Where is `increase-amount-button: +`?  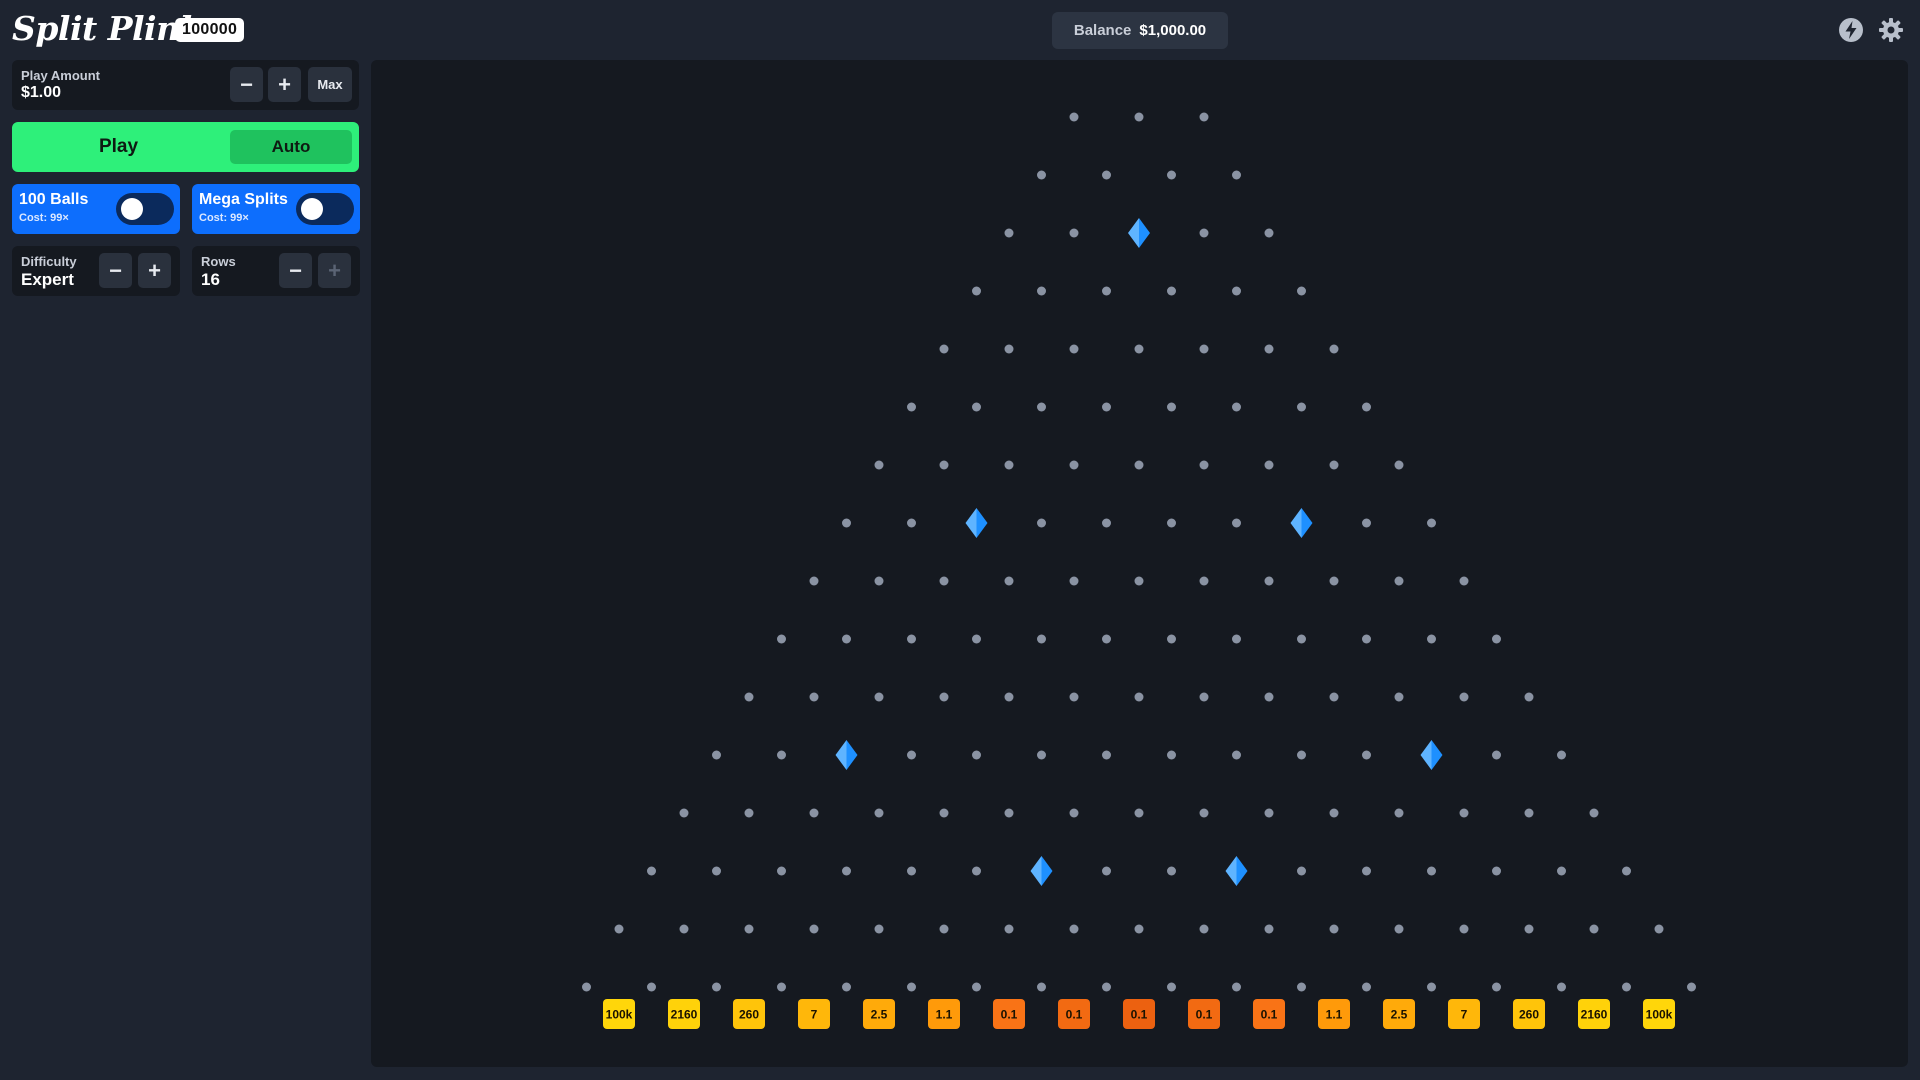 increase-amount-button: + is located at coordinates (284, 84).